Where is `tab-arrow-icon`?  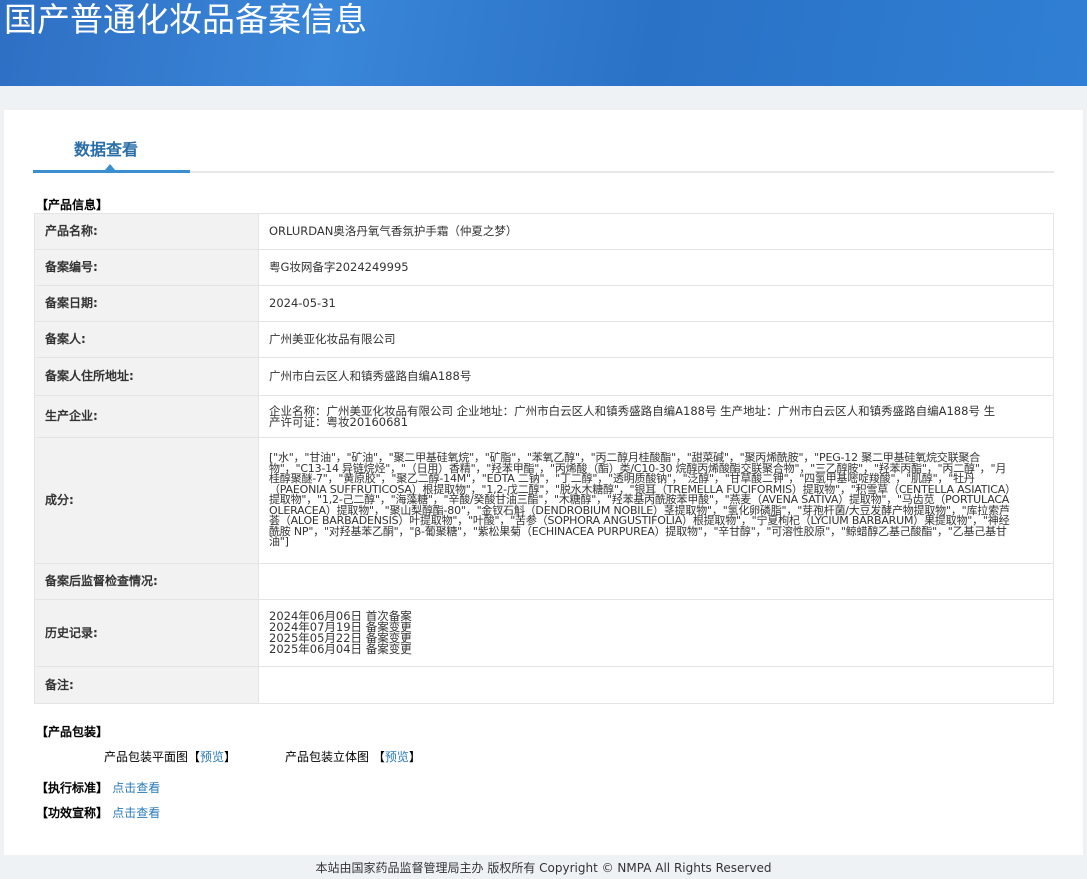 tab-arrow-icon is located at coordinates (110, 167).